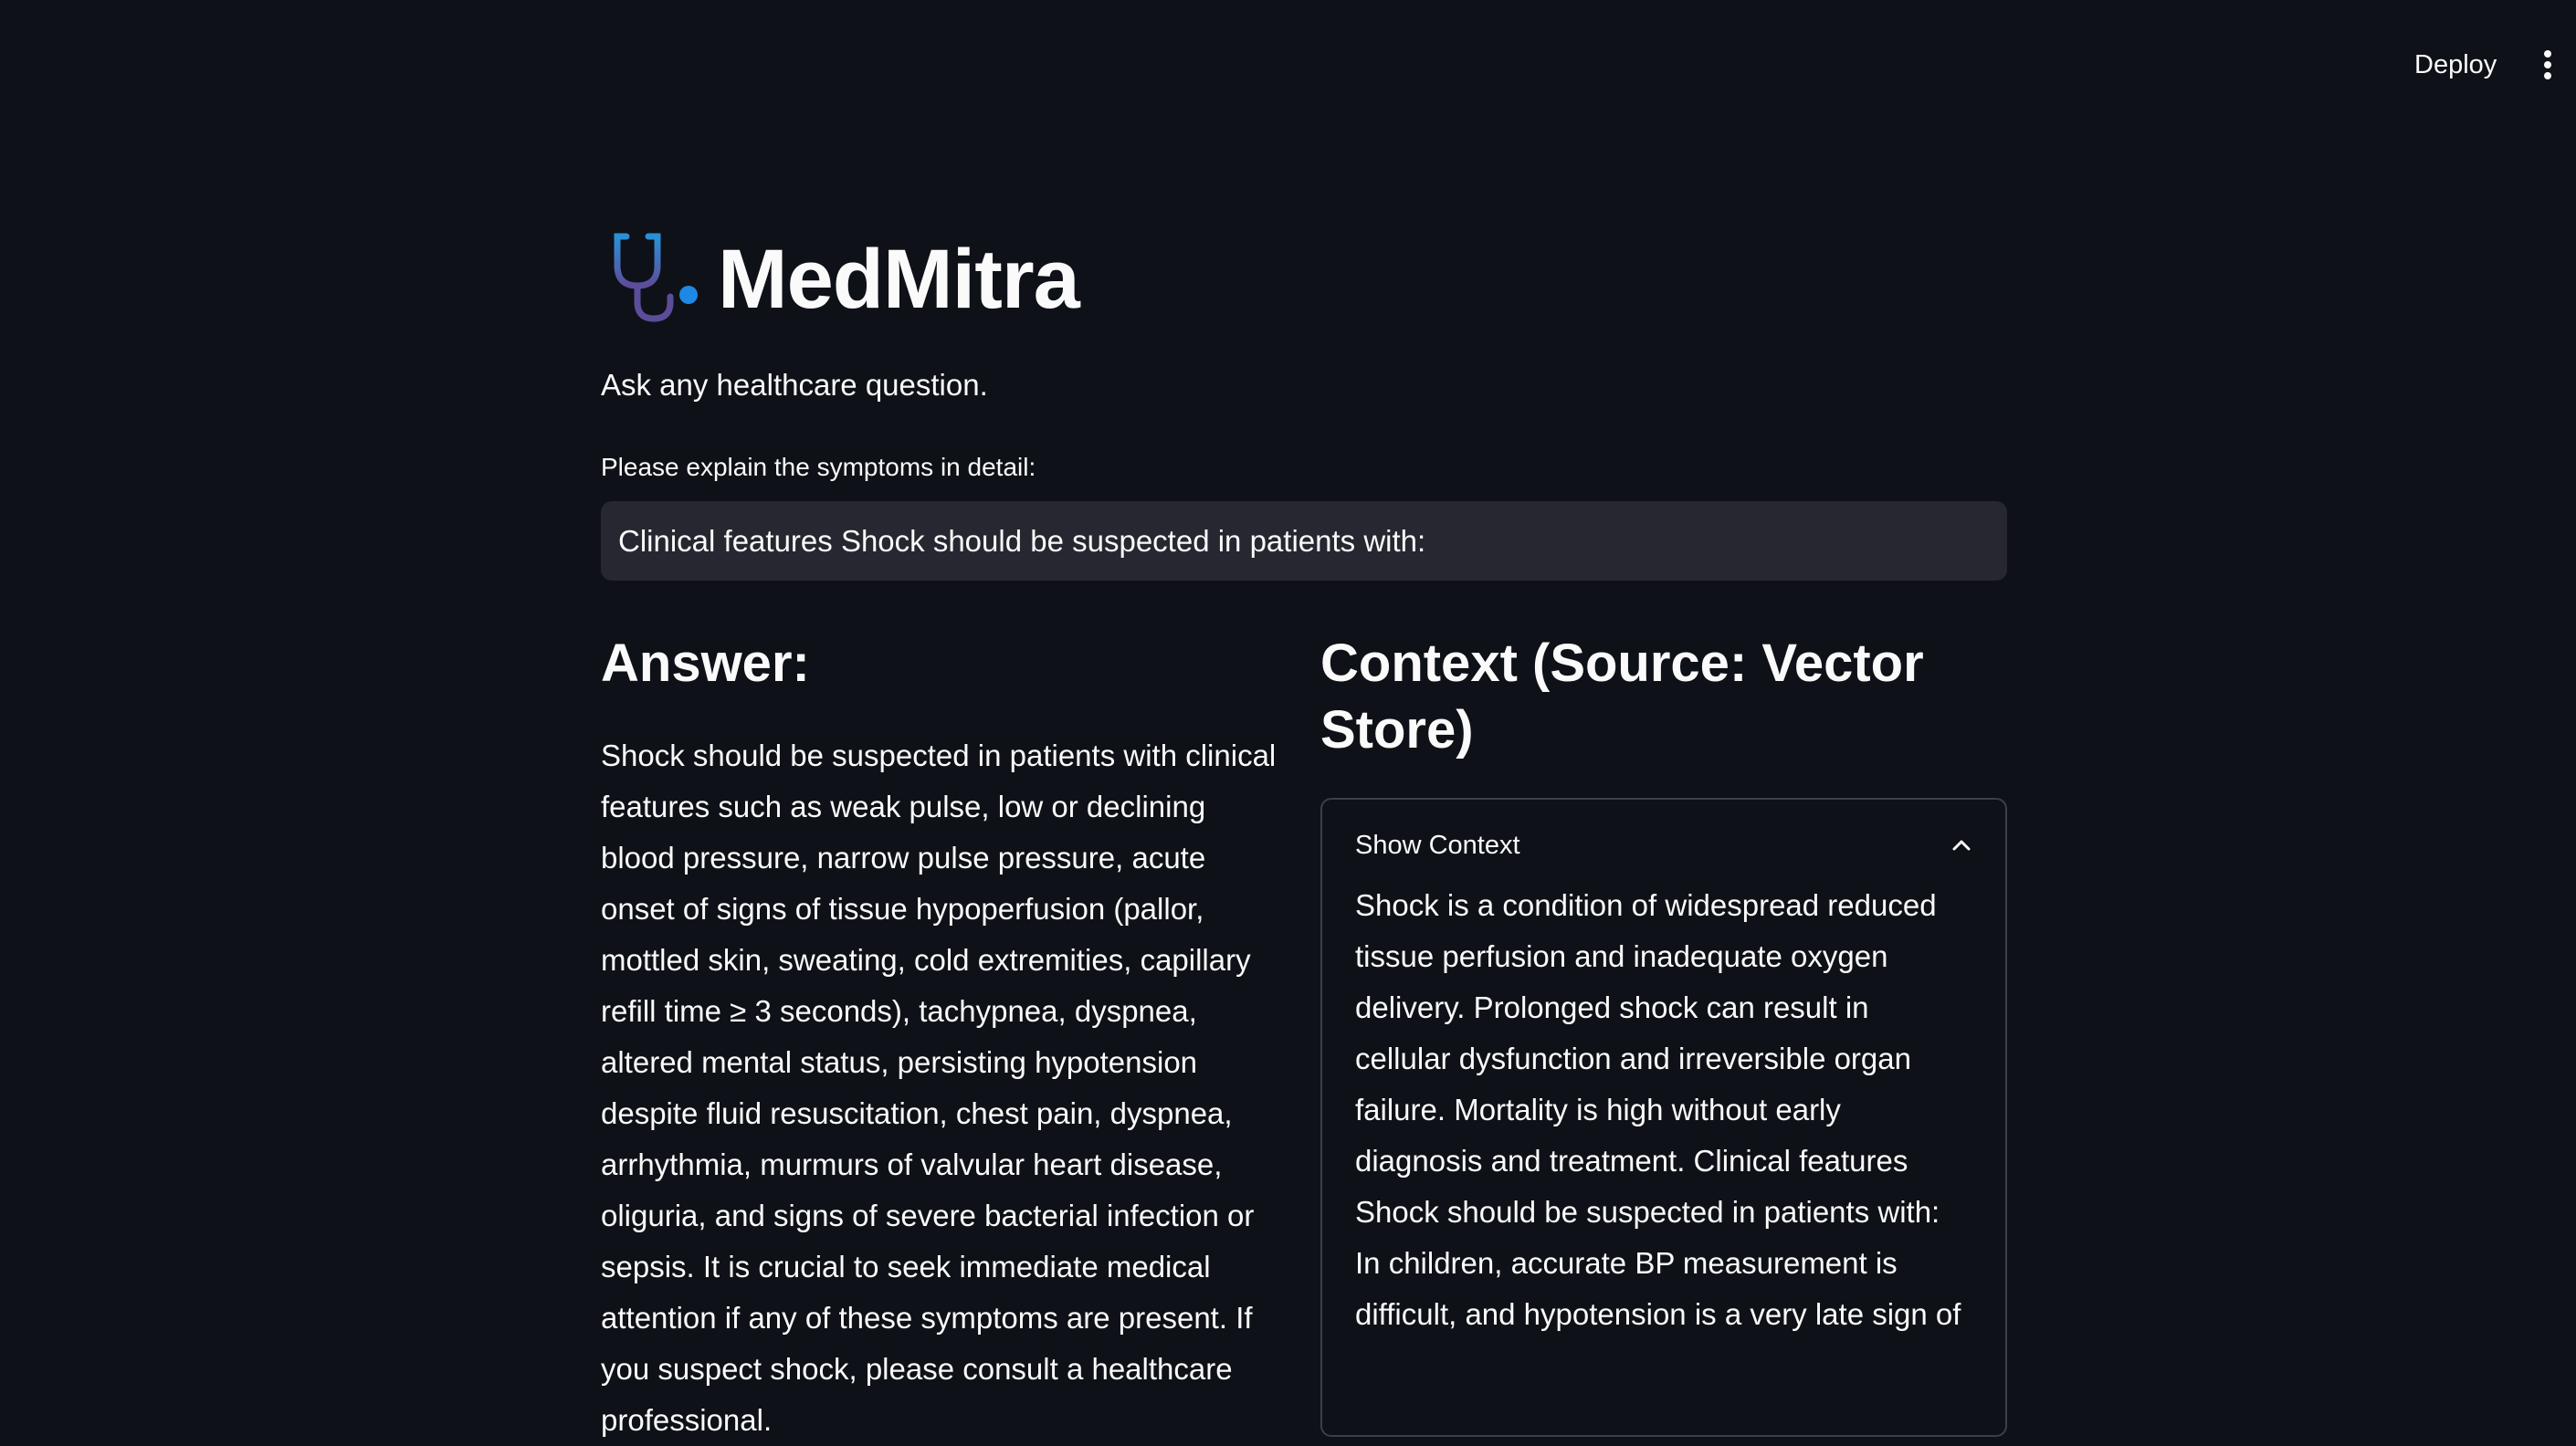 This screenshot has width=2576, height=1446. I want to click on vertical-ellipsis-icon, so click(2547, 54).